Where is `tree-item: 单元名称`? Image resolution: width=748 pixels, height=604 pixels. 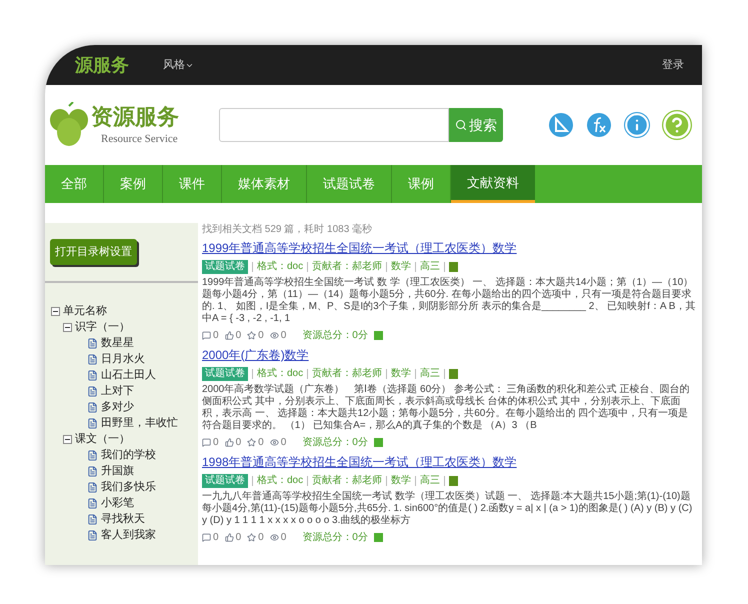 tree-item: 单元名称 is located at coordinates (85, 311).